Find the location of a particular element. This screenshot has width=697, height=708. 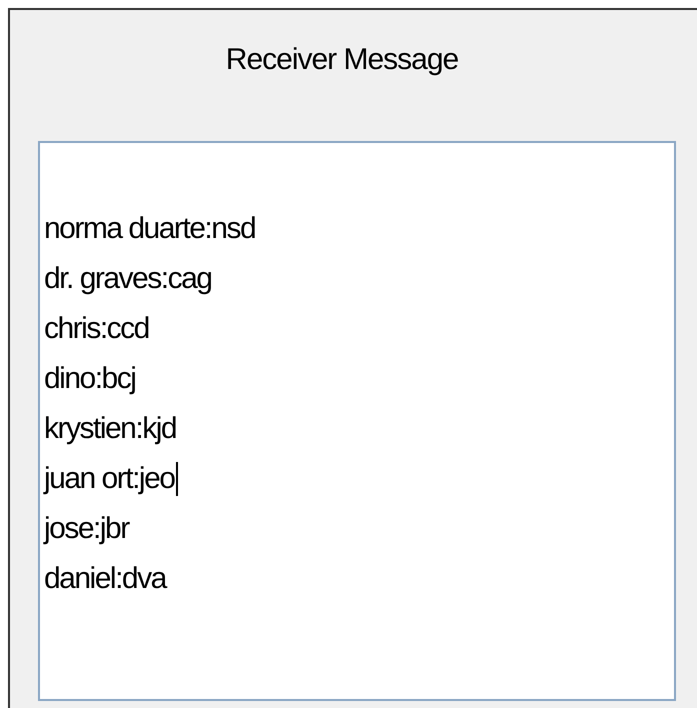

message-line: juan ort:jeo is located at coordinates (109, 479).